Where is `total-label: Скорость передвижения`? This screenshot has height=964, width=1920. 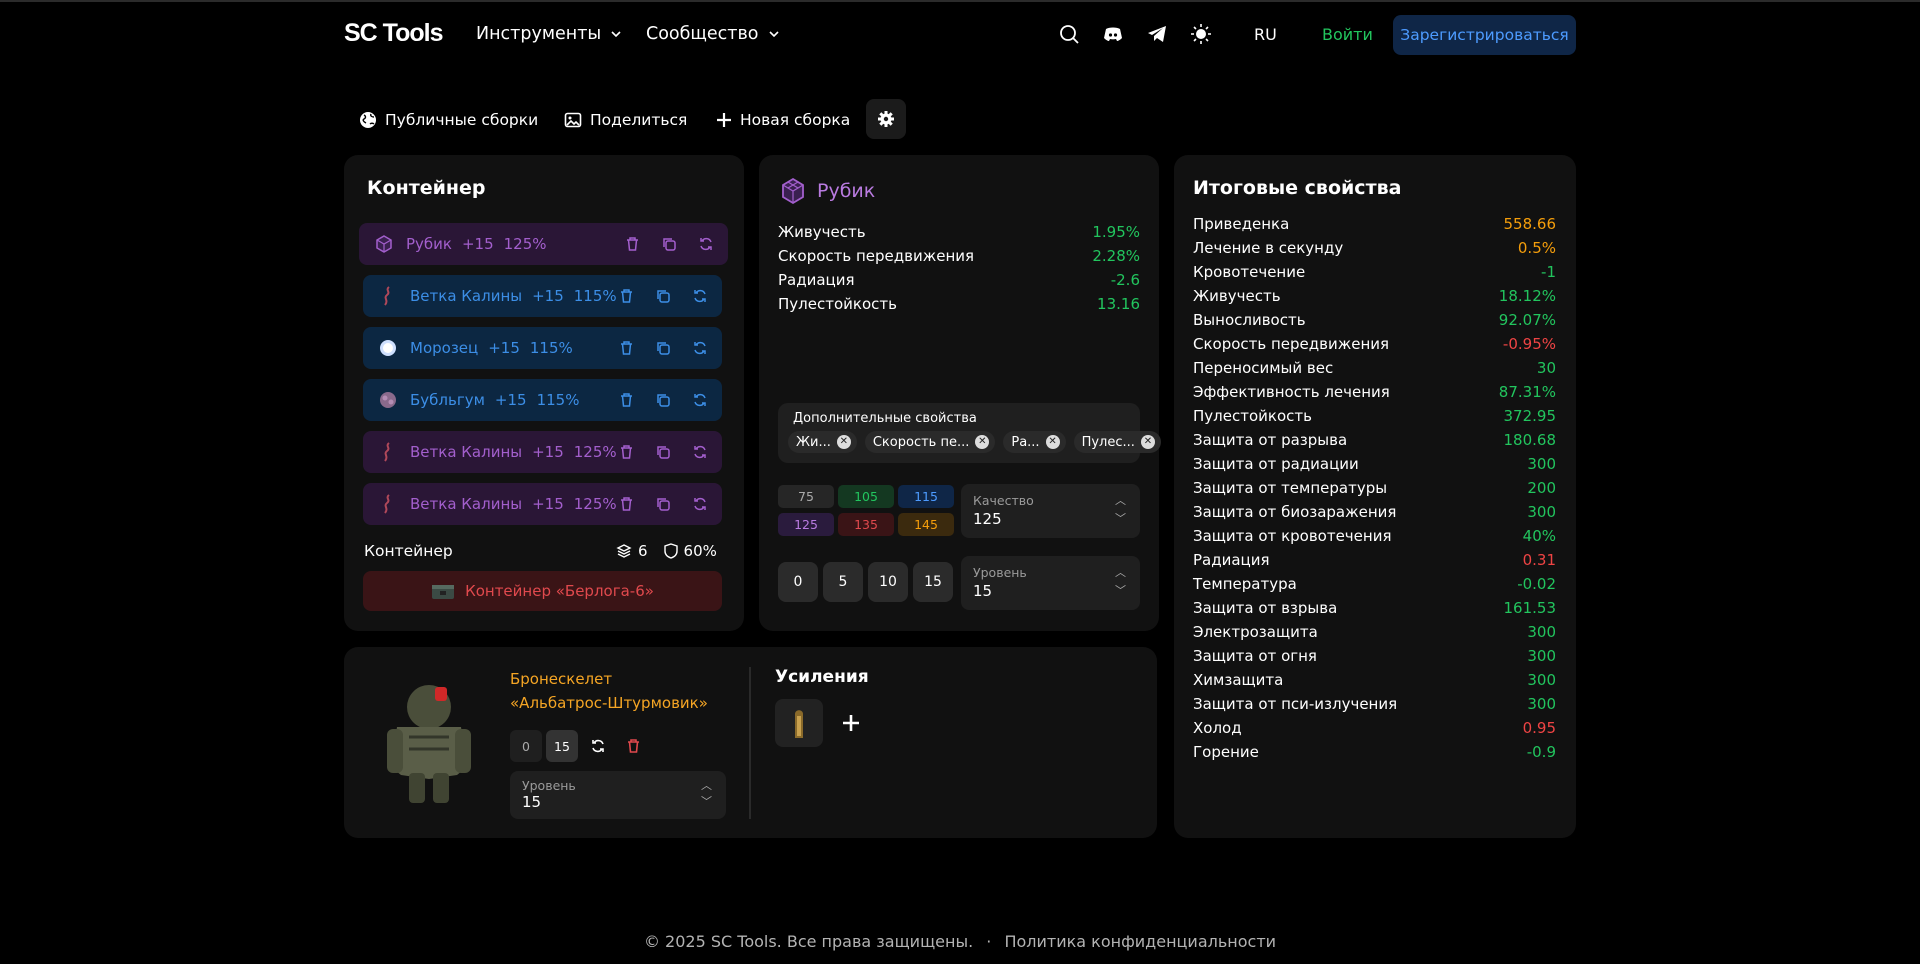 total-label: Скорость передвижения is located at coordinates (1291, 344).